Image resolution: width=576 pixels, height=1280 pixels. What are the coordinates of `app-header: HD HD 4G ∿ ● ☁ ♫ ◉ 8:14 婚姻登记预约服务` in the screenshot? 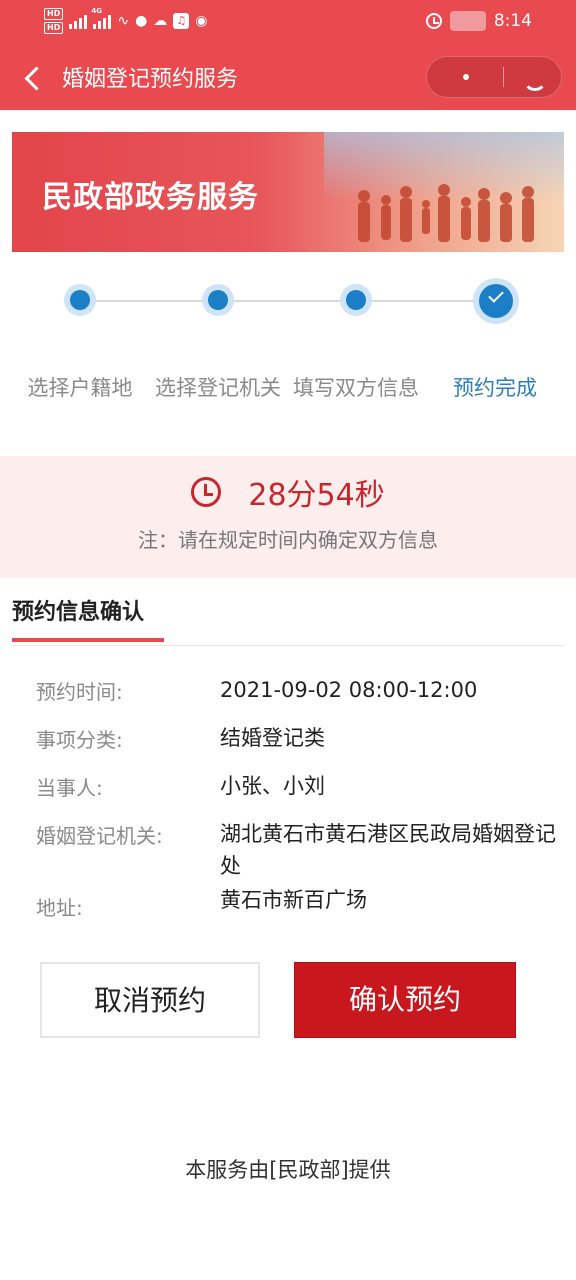 It's located at (288, 55).